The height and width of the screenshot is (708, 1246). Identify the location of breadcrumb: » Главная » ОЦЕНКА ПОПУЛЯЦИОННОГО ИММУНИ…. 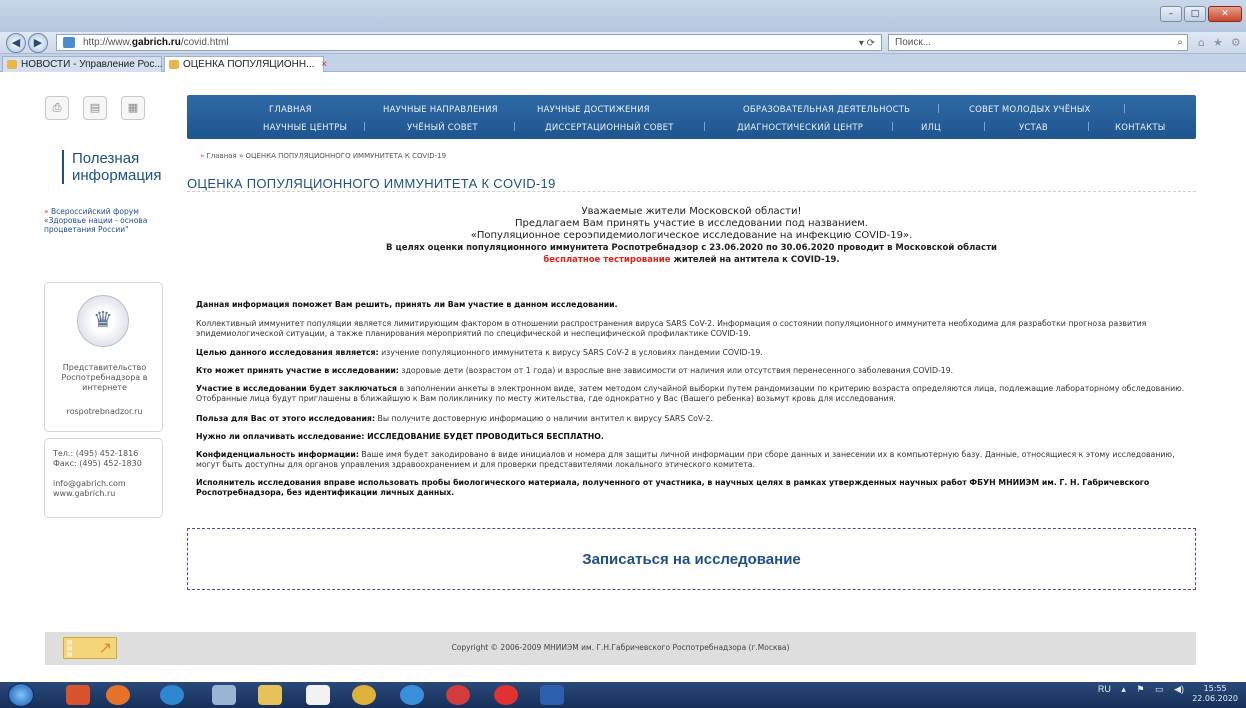
(323, 156).